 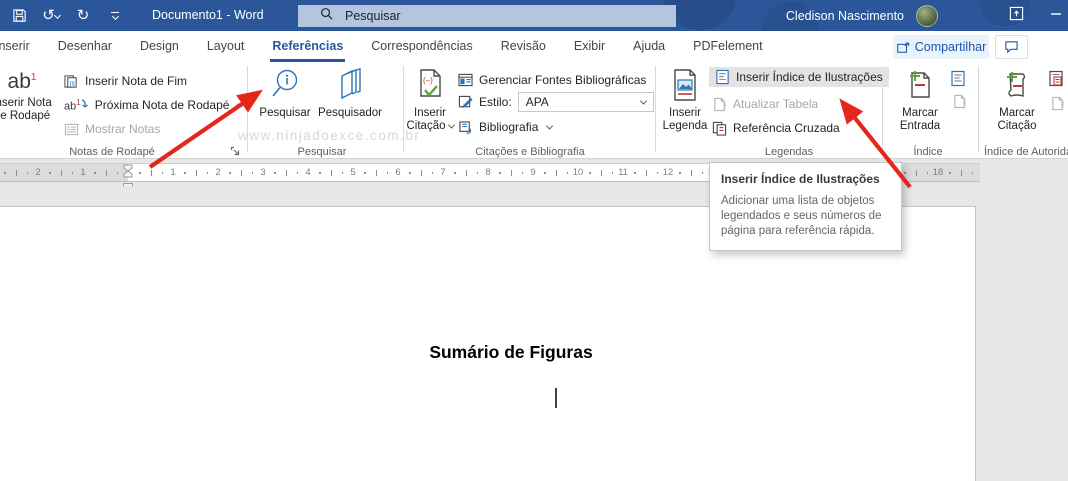 I want to click on ruler-number: 7, so click(x=443, y=172).